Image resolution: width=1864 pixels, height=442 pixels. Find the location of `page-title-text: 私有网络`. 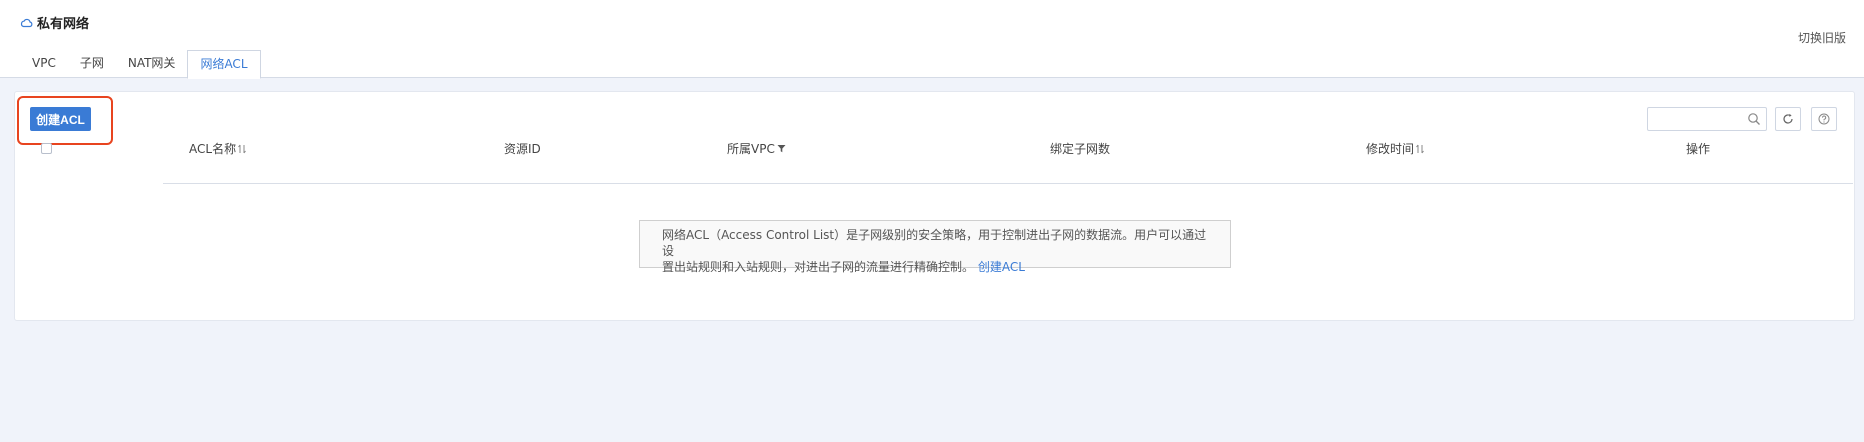

page-title-text: 私有网络 is located at coordinates (63, 24).